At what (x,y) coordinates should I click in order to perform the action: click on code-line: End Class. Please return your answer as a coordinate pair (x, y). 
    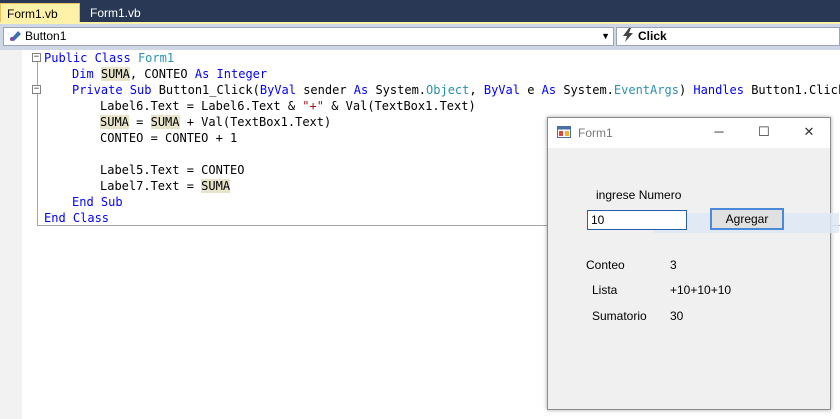
    Looking at the image, I should click on (76, 218).